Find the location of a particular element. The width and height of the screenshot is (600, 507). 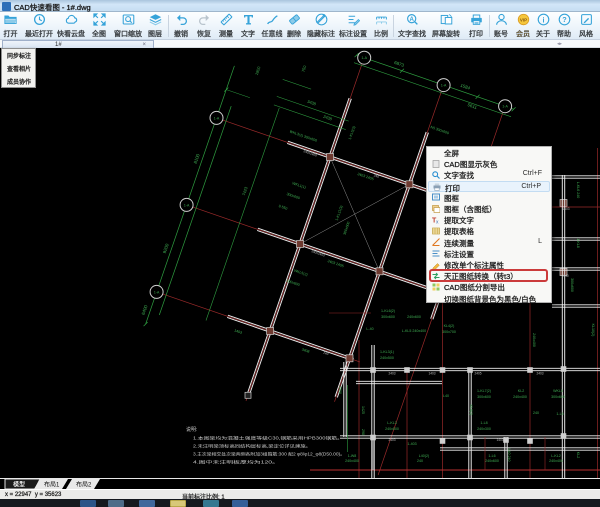

svg-text: 1-W8 is located at coordinates (352, 456).